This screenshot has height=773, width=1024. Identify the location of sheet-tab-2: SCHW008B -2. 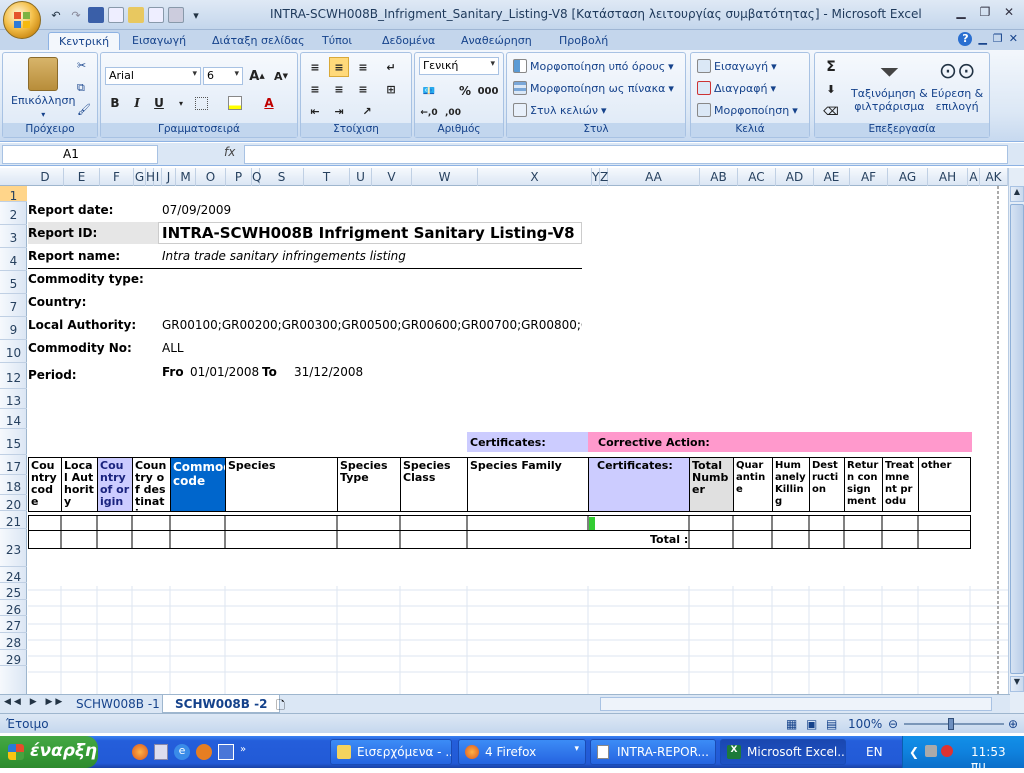
(221, 704).